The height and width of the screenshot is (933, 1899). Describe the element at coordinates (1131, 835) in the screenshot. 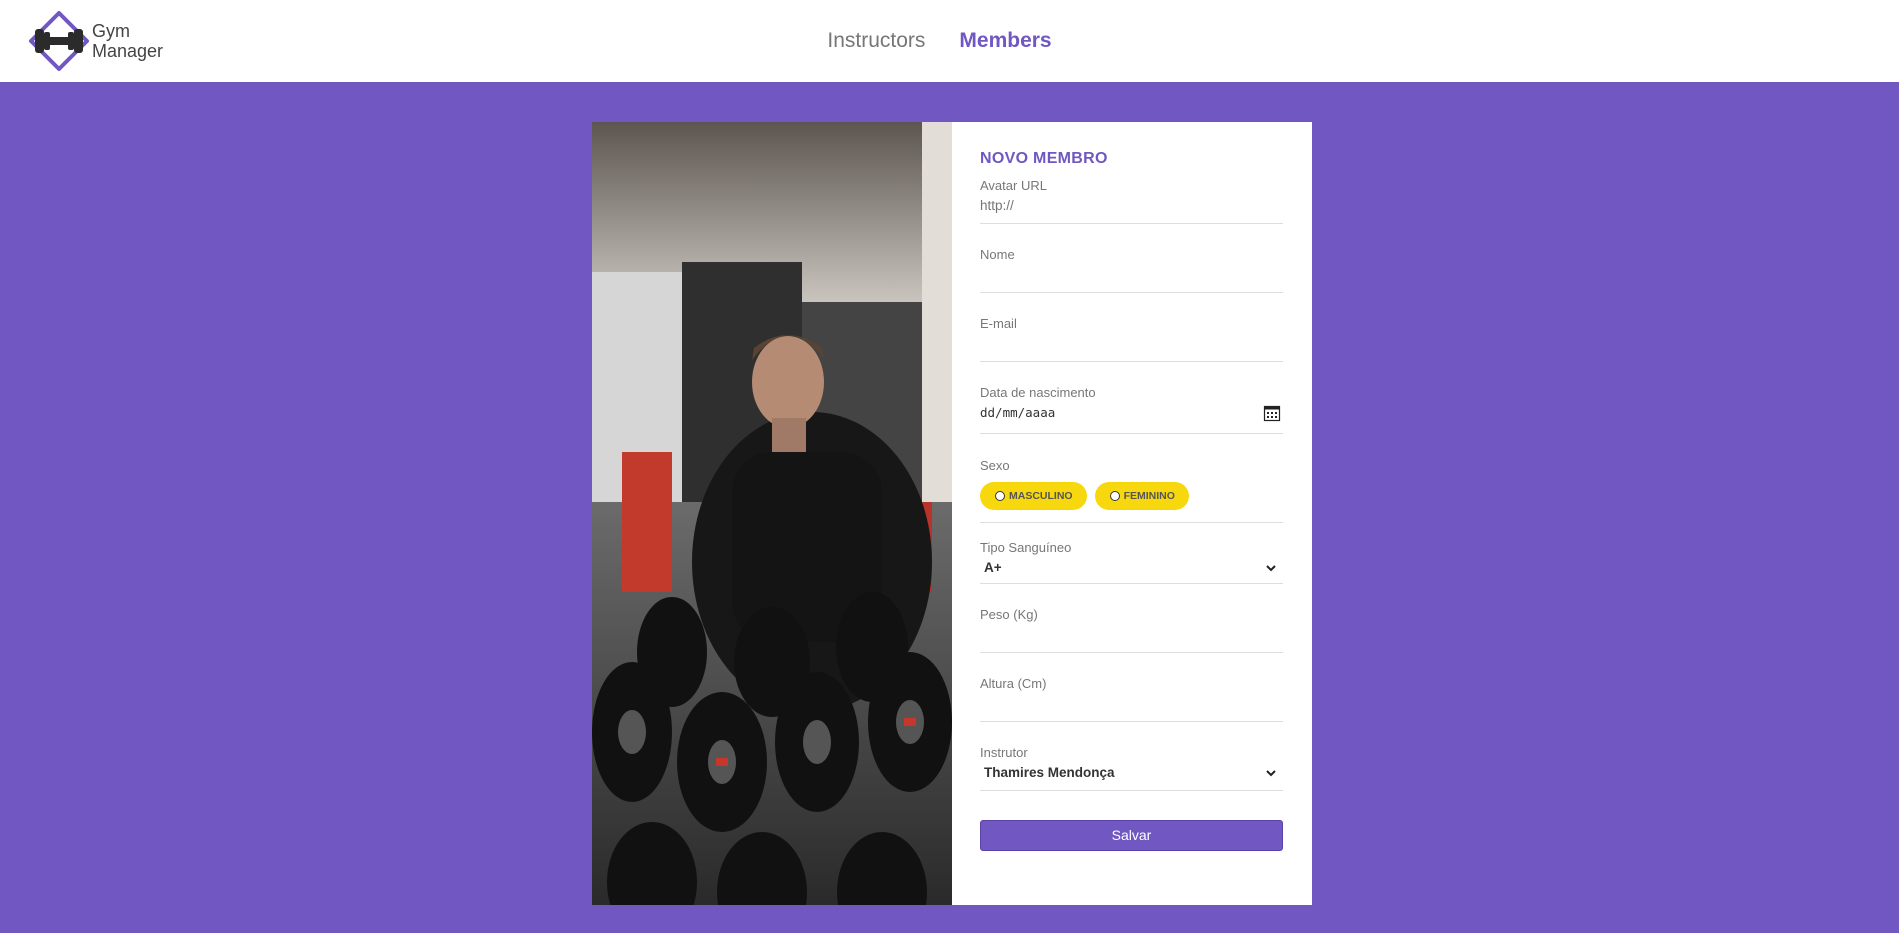

I see `save-button: Salvar` at that location.